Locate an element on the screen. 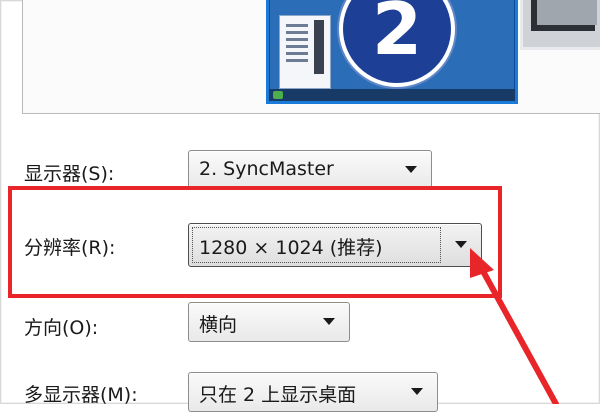 The height and width of the screenshot is (412, 600). arrow-shaft is located at coordinates (517, 331).